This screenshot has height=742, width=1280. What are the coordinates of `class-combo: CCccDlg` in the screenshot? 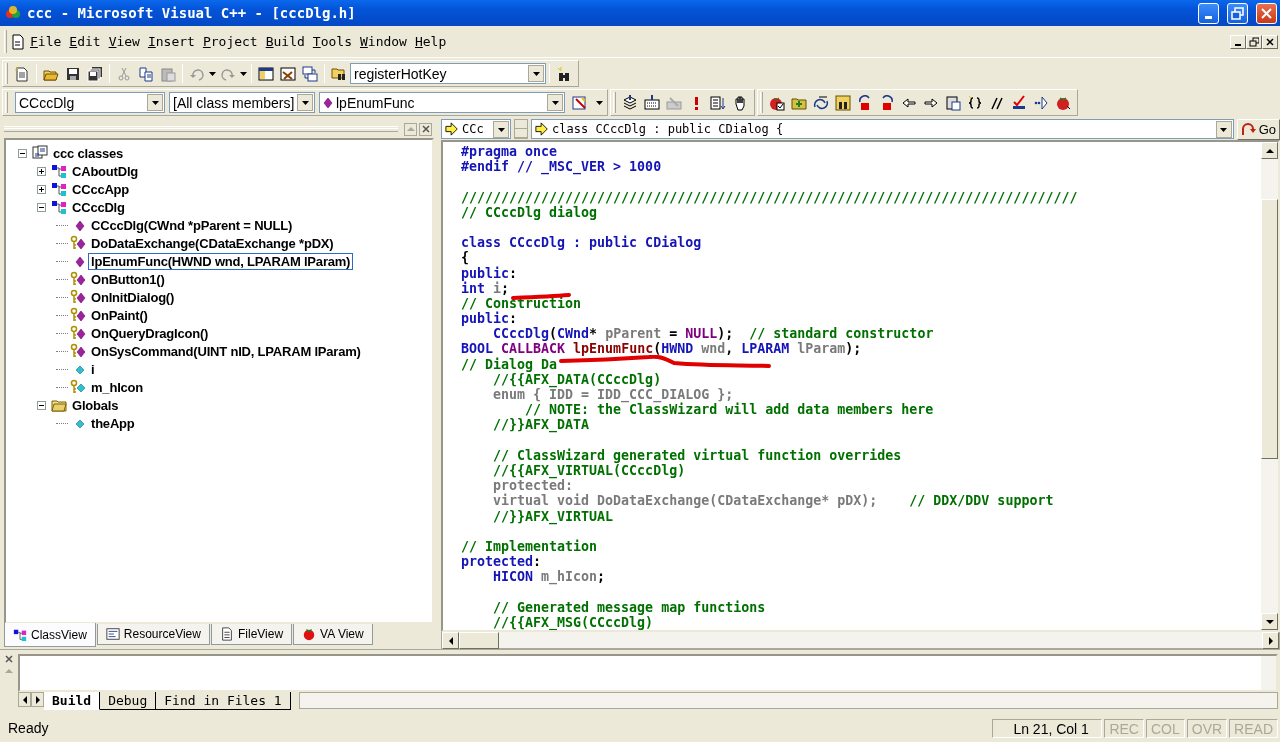 It's located at (90, 102).